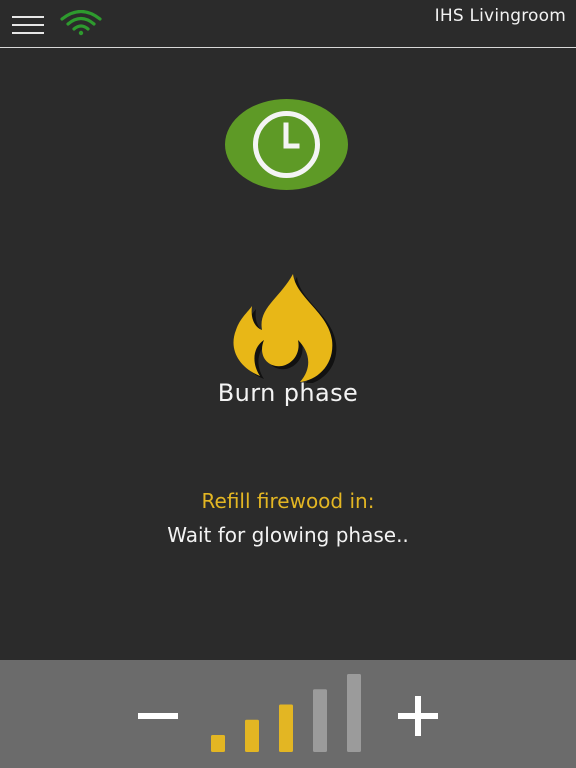  I want to click on power-control-bar, so click(288, 714).